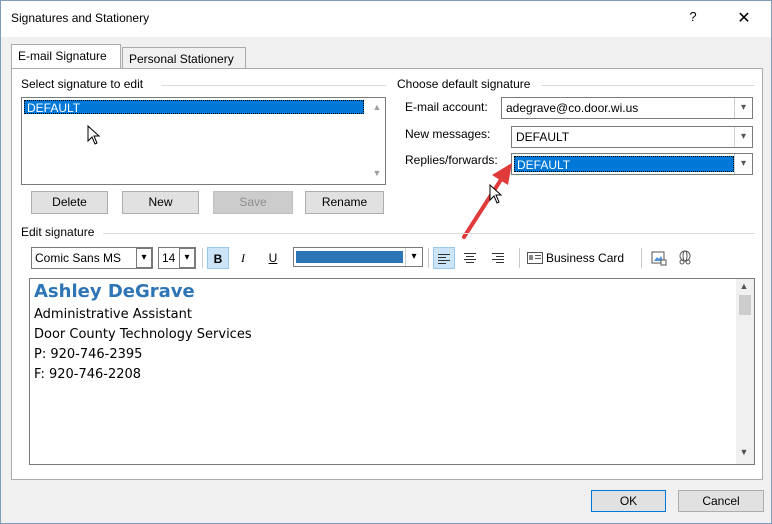 The image size is (772, 524). I want to click on cancel-button: Cancel, so click(721, 501).